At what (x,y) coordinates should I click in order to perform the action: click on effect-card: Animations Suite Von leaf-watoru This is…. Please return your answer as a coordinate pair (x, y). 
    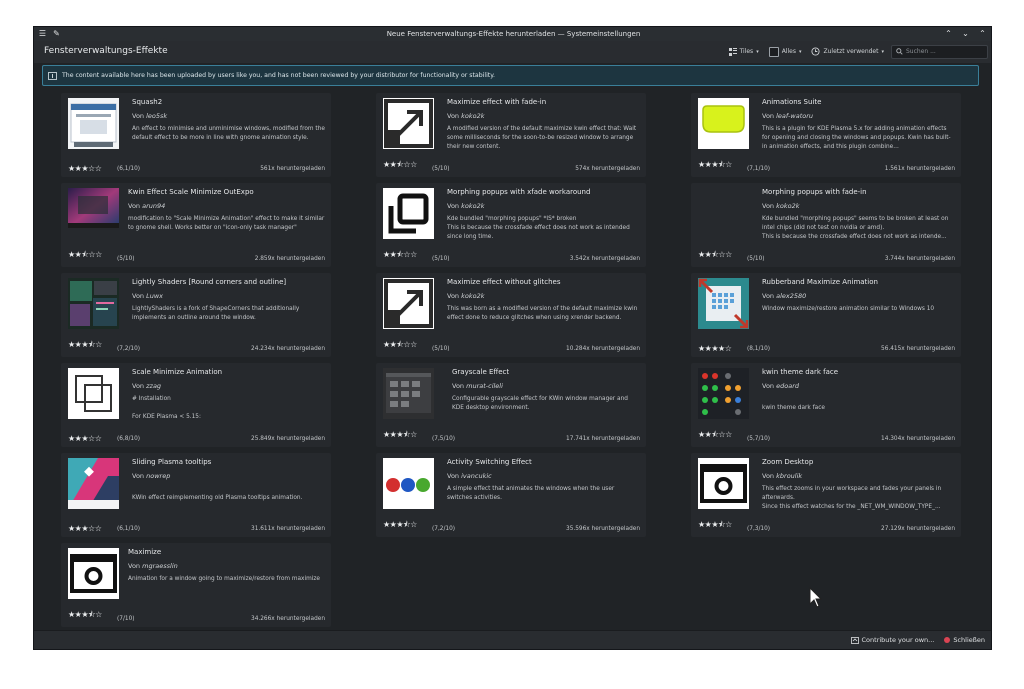
    Looking at the image, I should click on (826, 135).